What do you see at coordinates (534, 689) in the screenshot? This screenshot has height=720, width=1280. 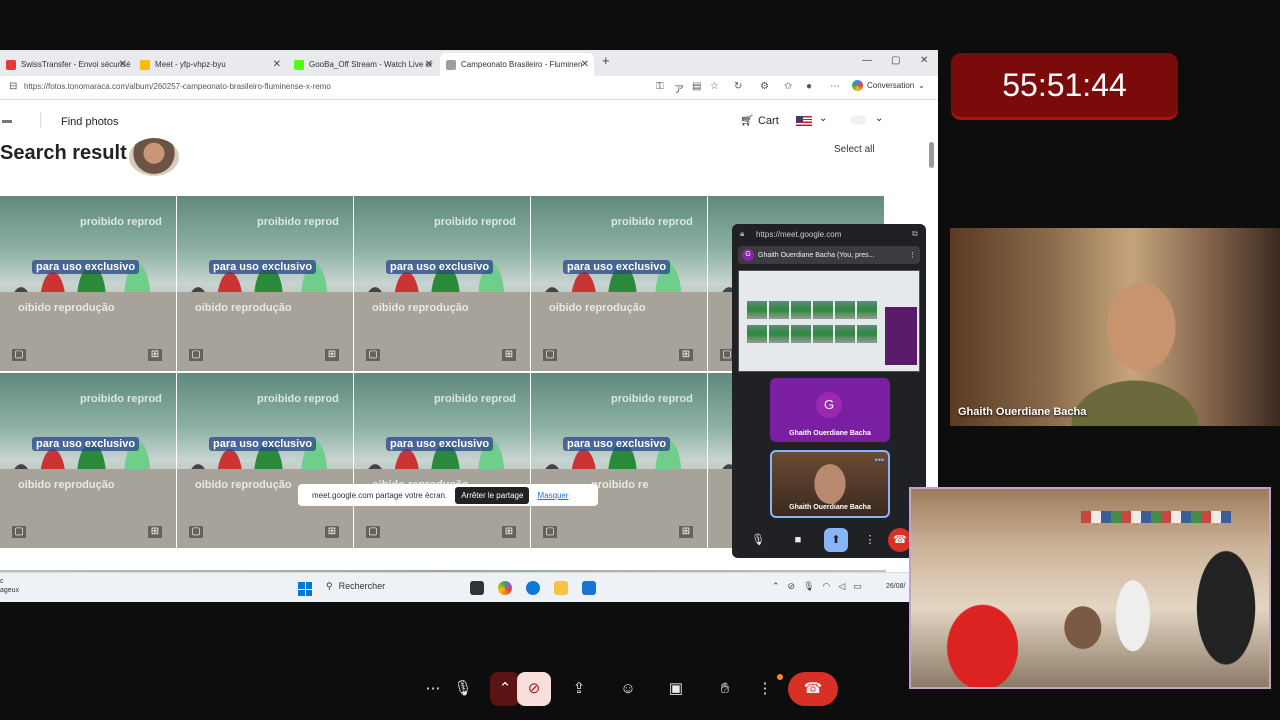 I see `camera-off-icon: ⊘` at bounding box center [534, 689].